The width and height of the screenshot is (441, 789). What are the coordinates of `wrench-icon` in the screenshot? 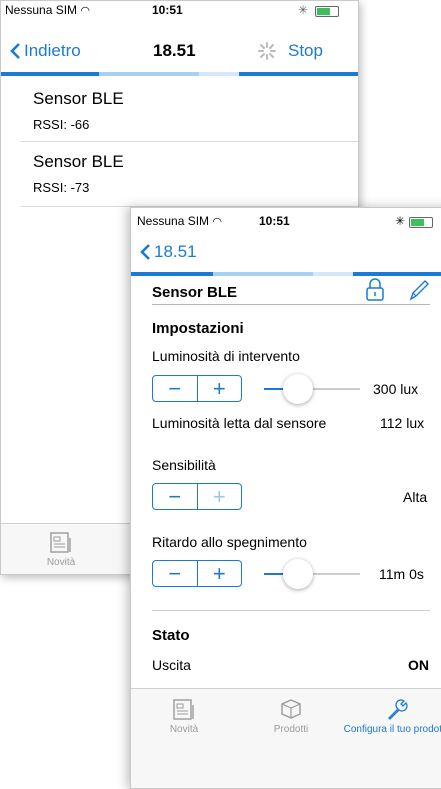 It's located at (398, 709).